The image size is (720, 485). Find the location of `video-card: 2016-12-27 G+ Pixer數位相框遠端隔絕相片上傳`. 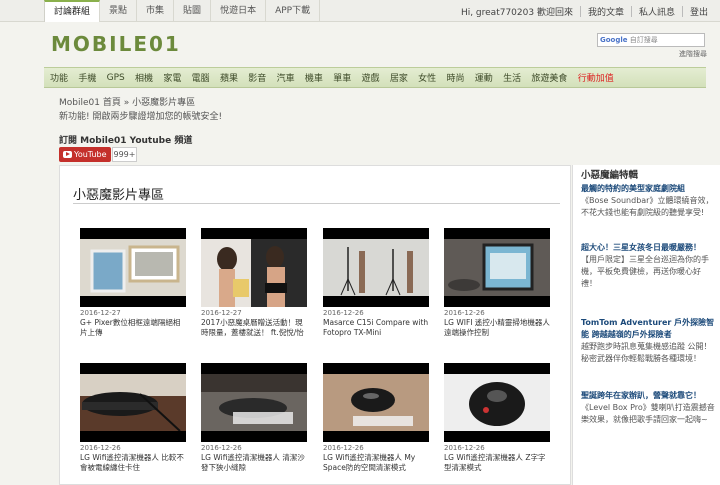

video-card: 2016-12-27 G+ Pixer數位相框遠端隔絕相片上傳 is located at coordinates (133, 282).